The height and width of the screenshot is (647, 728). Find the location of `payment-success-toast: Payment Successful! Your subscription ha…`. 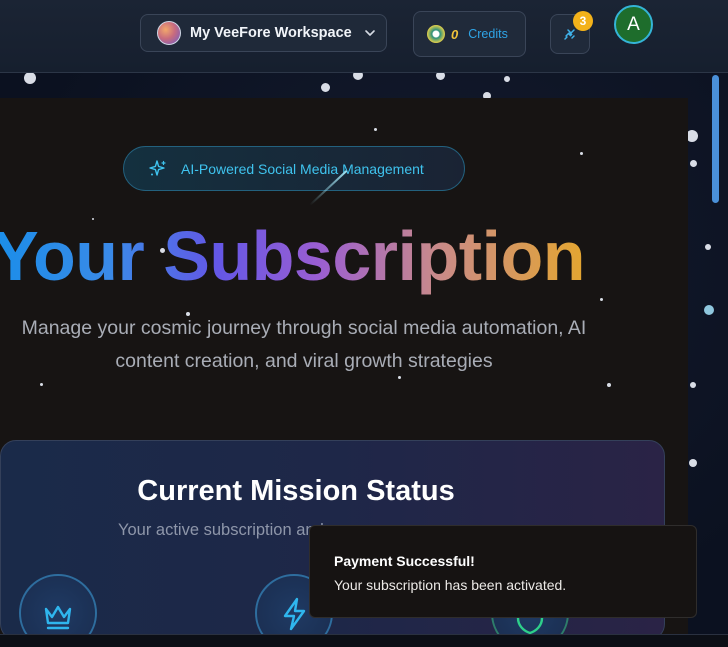

payment-success-toast: Payment Successful! Your subscription ha… is located at coordinates (503, 571).